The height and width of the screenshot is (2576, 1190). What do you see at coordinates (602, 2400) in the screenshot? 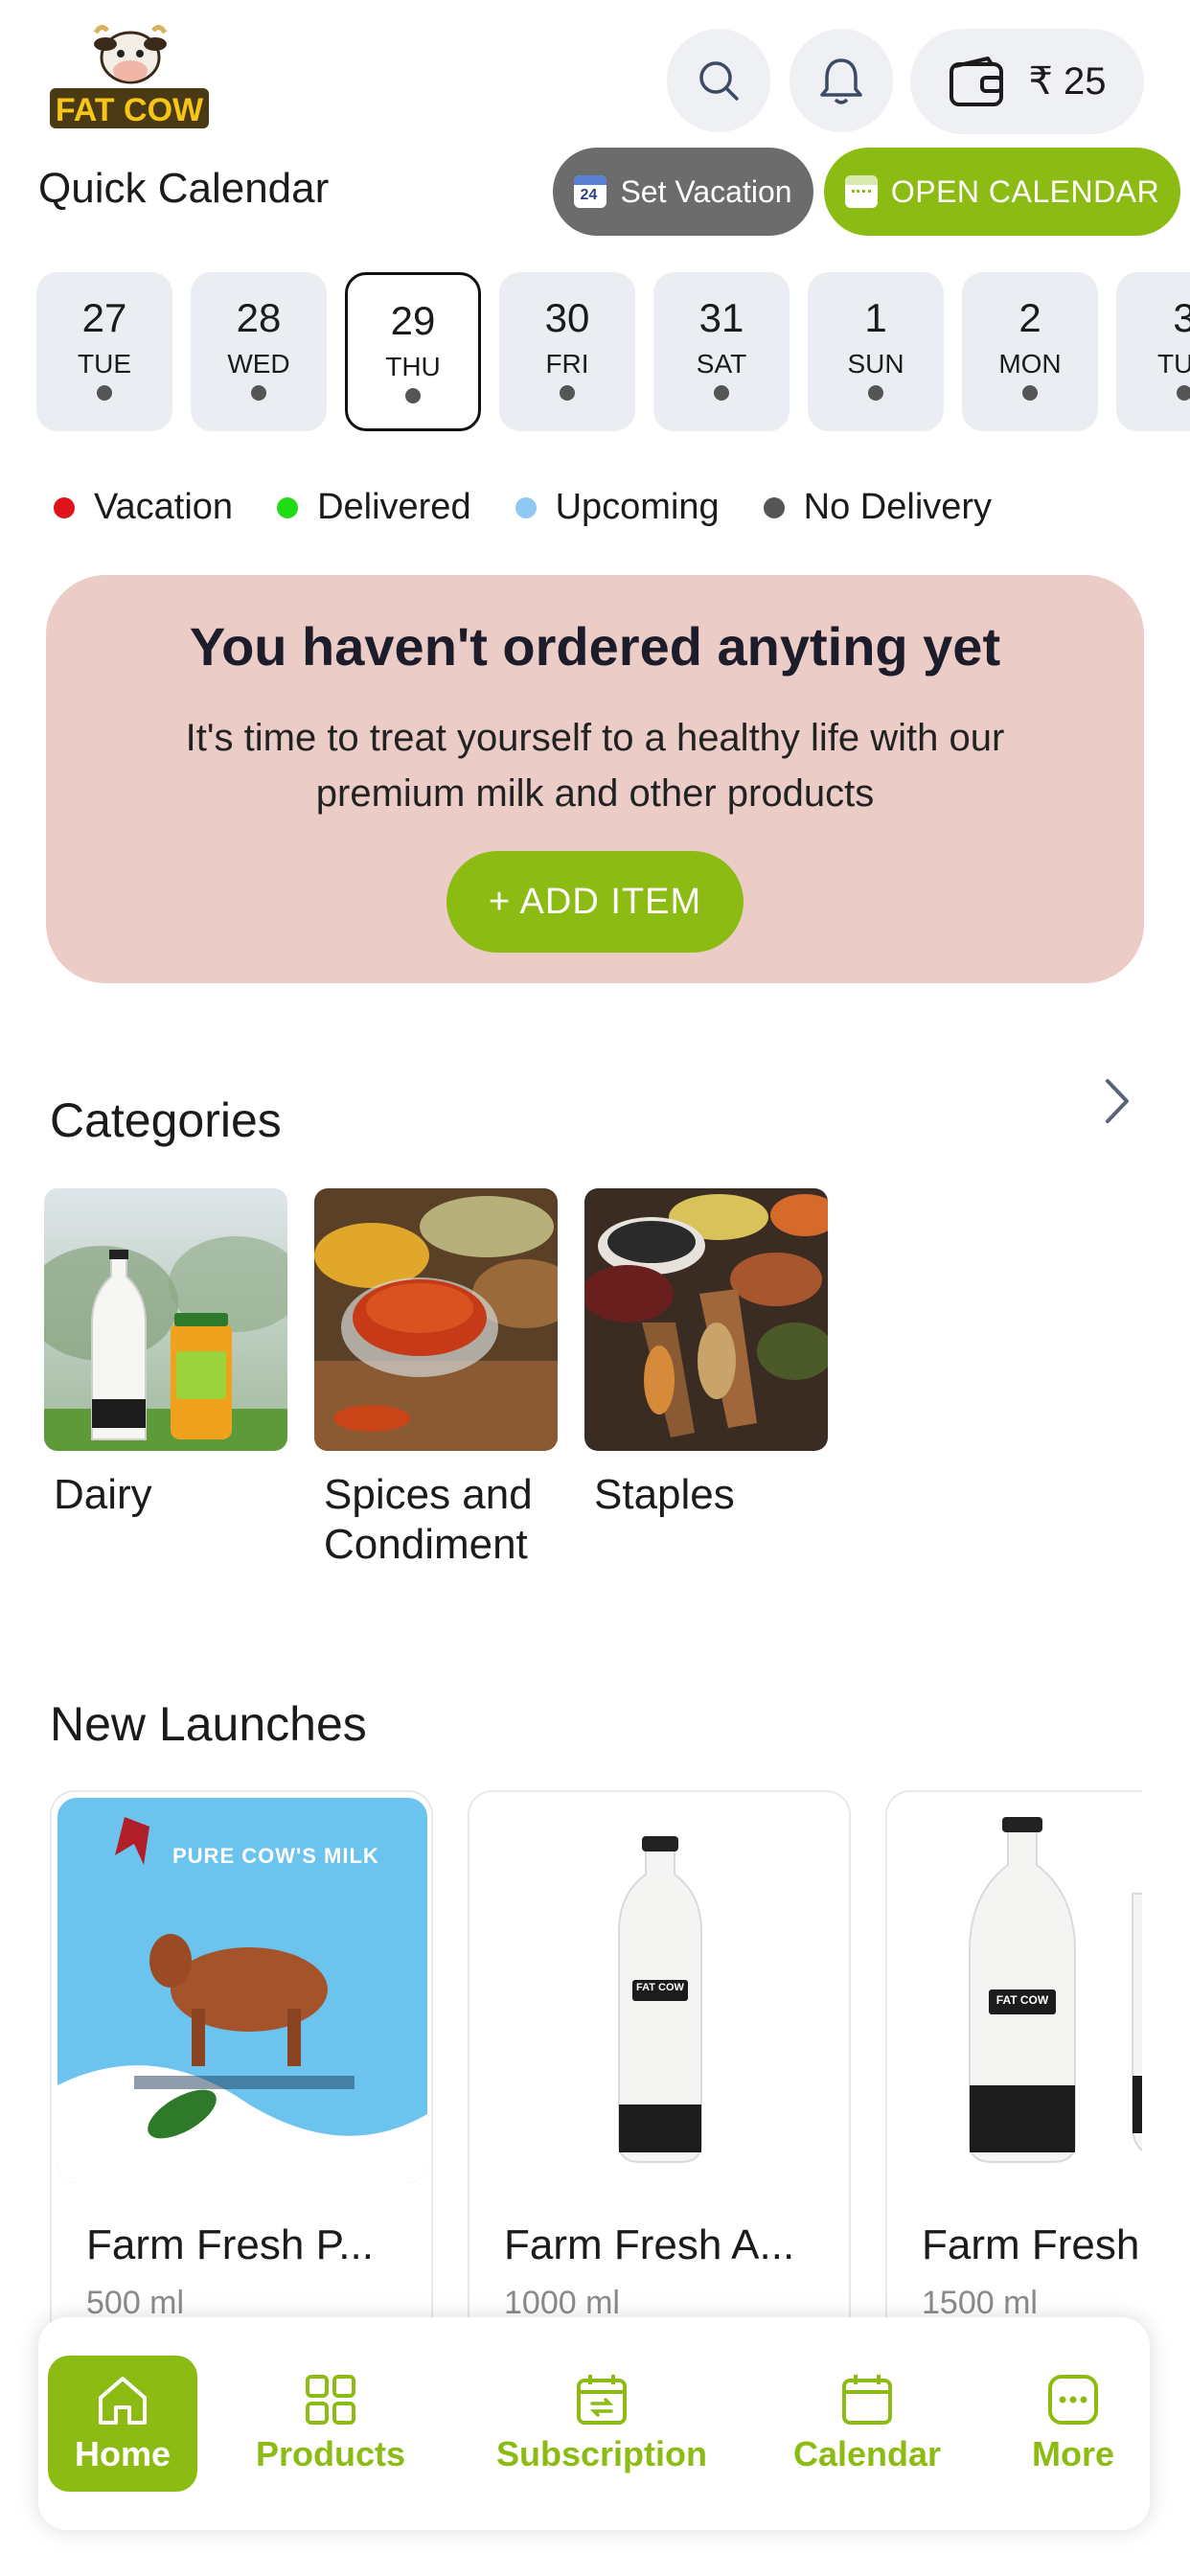
I see `subscription-calendar-icon` at bounding box center [602, 2400].